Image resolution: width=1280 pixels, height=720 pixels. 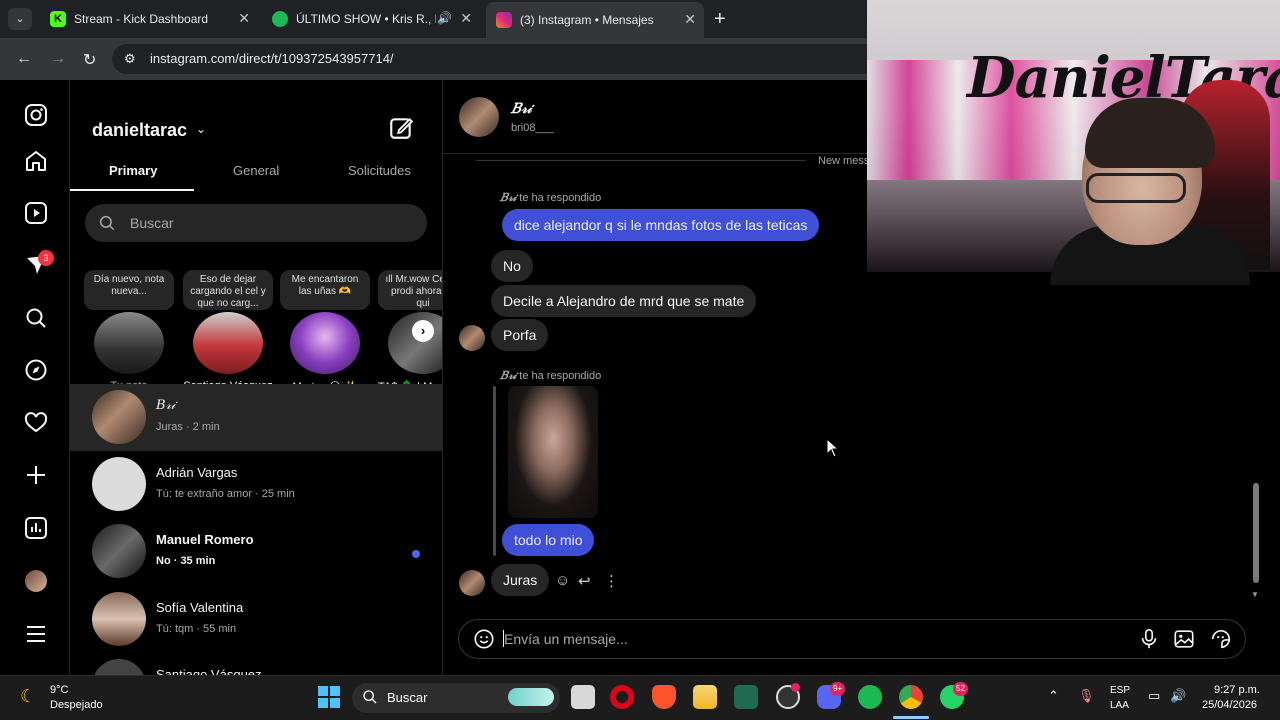 What do you see at coordinates (36, 423) in the screenshot?
I see `notifications-heart-icon` at bounding box center [36, 423].